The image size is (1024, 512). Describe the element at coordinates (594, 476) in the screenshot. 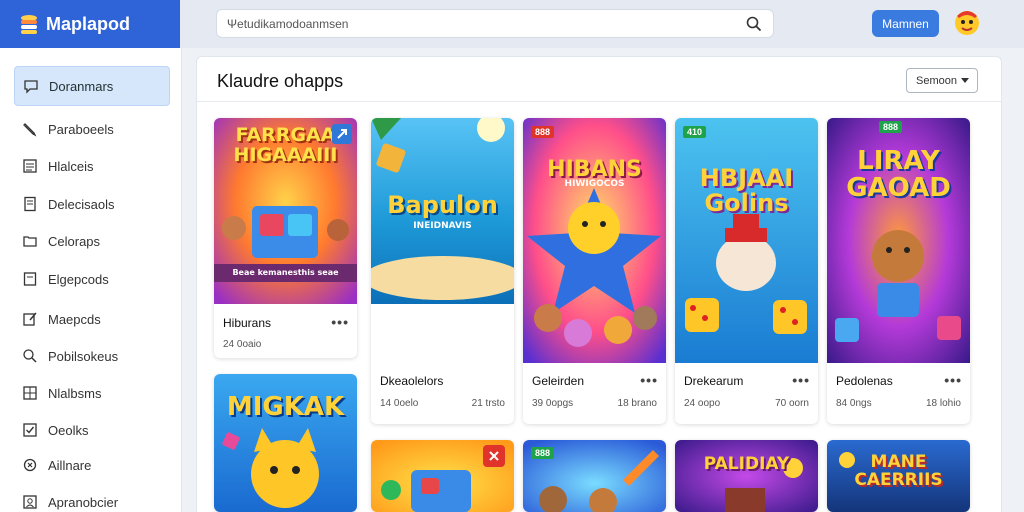

I see `game-card: 888` at that location.